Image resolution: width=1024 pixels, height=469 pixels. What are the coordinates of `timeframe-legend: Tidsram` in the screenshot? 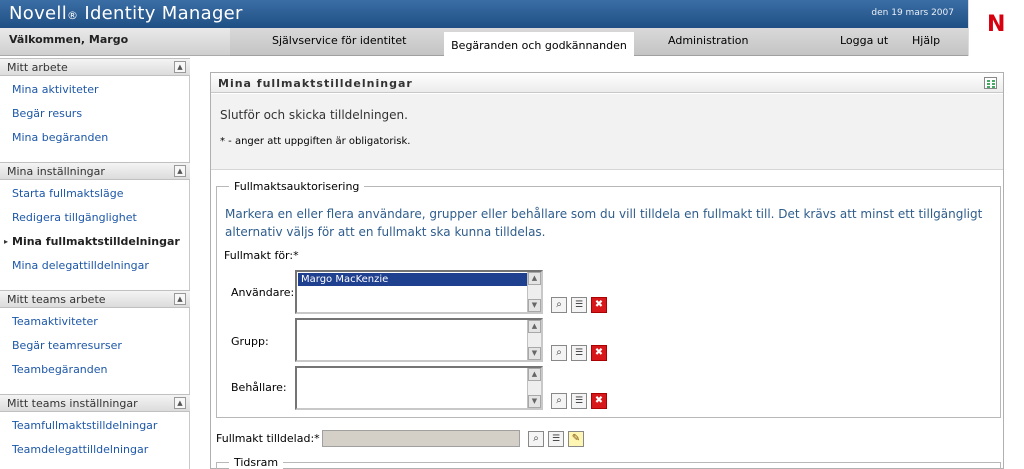 It's located at (256, 462).